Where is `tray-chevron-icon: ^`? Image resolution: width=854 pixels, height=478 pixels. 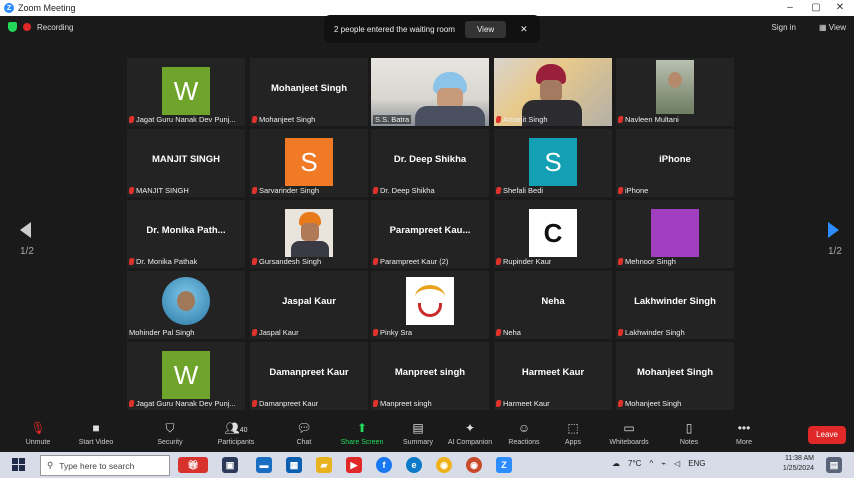
tray-chevron-icon: ^ is located at coordinates (651, 463).